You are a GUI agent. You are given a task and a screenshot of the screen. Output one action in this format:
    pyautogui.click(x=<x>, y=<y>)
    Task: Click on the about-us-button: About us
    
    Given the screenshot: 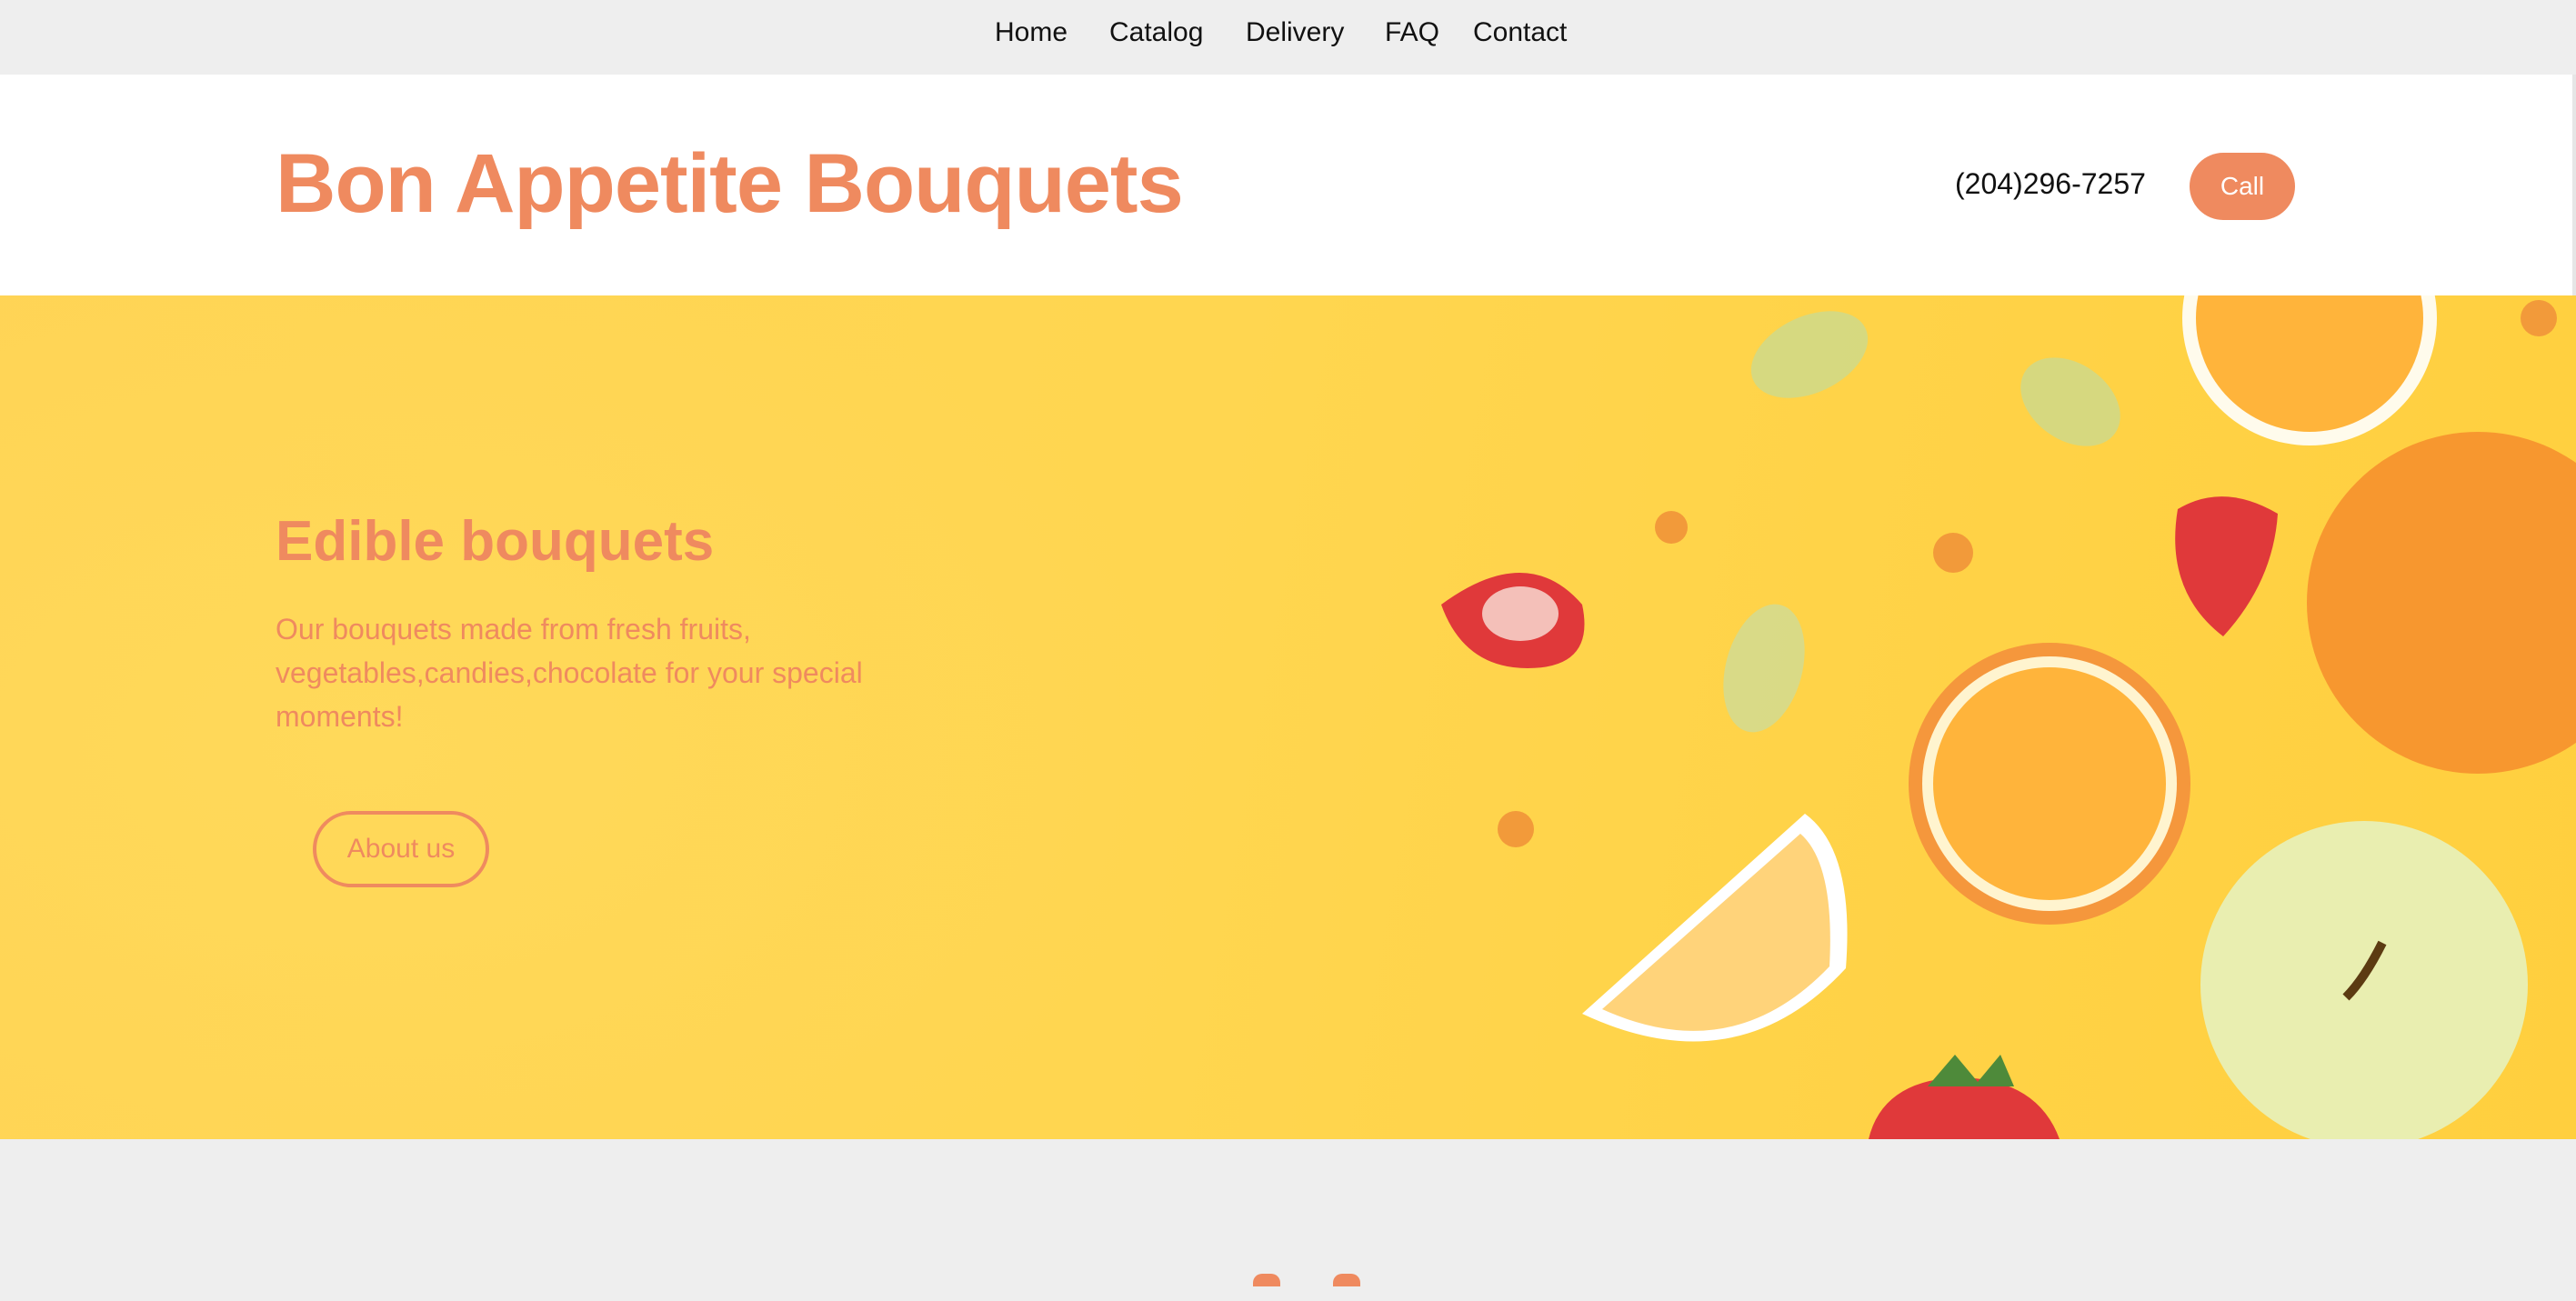 What is the action you would take?
    pyautogui.click(x=401, y=849)
    